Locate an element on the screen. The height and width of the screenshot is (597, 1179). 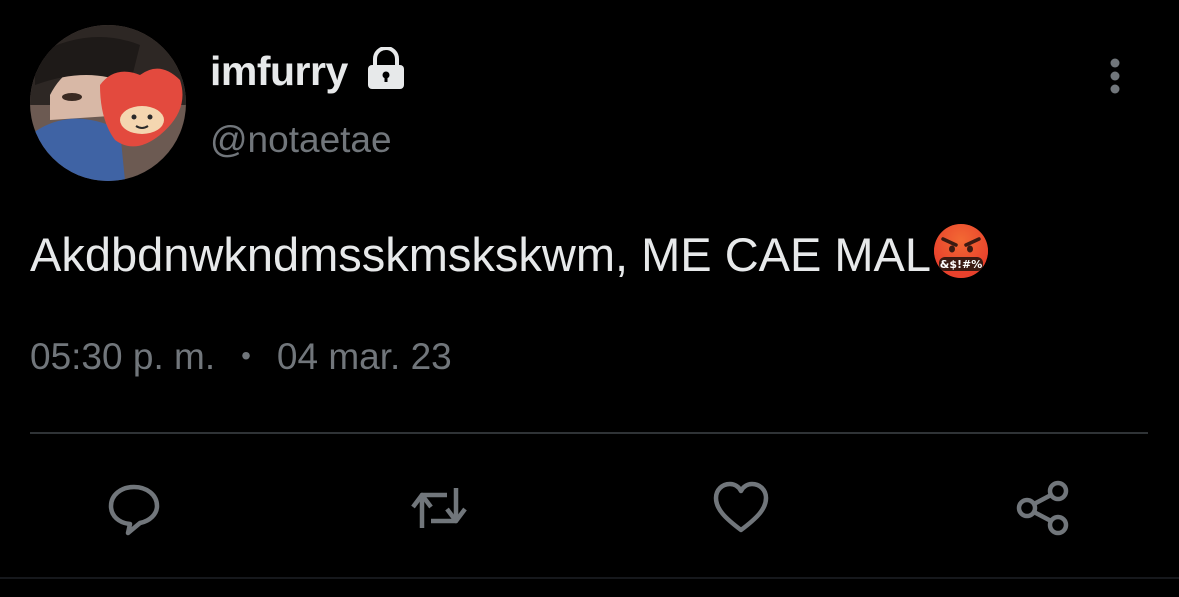
reply-icon is located at coordinates (134, 508).